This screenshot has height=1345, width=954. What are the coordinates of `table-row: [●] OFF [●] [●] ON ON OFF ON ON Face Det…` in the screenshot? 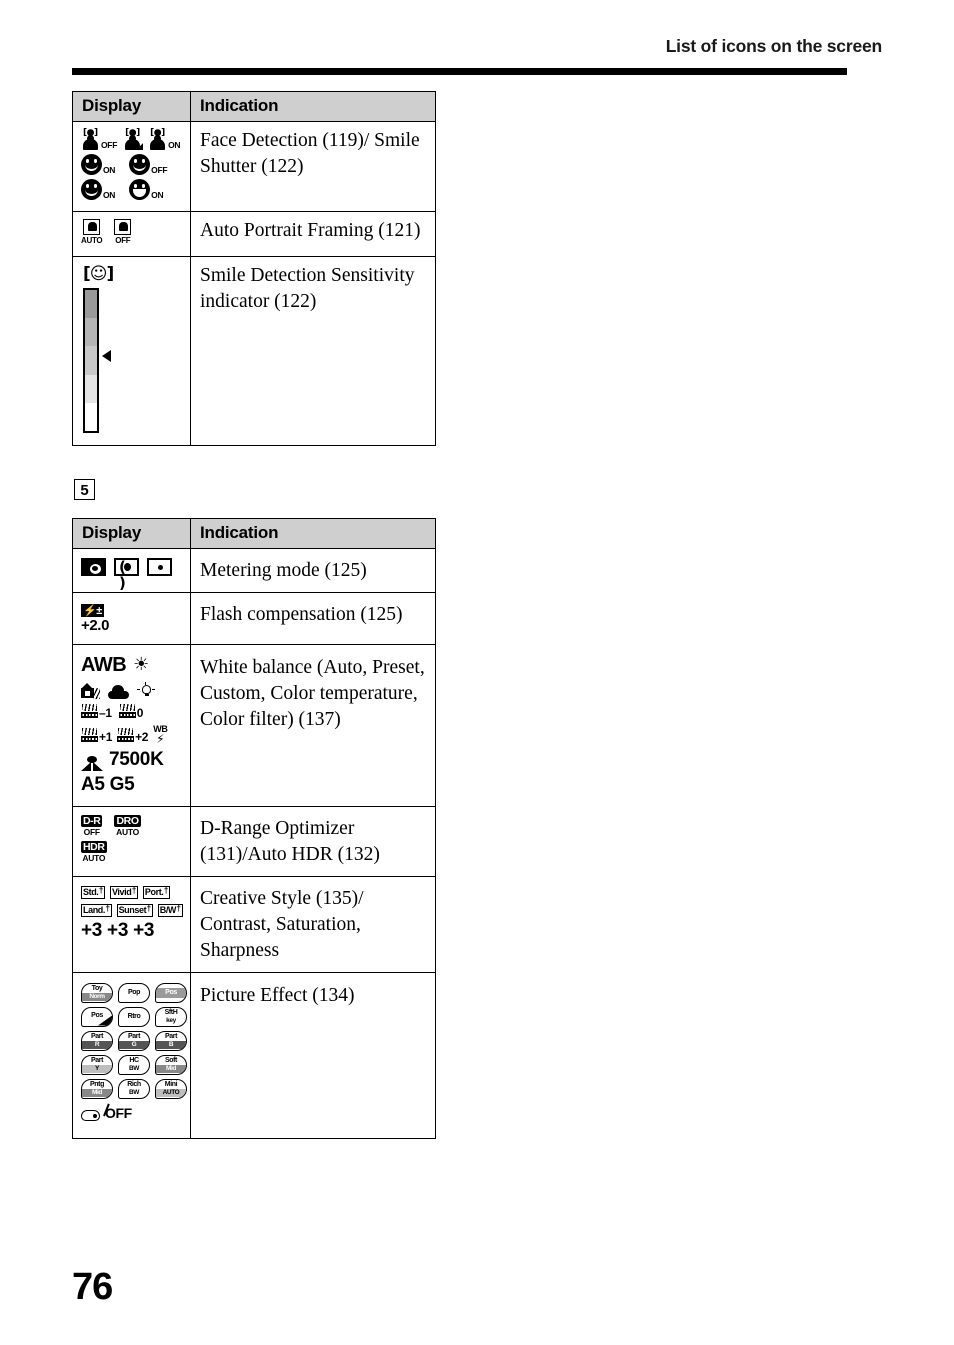 It's located at (254, 166).